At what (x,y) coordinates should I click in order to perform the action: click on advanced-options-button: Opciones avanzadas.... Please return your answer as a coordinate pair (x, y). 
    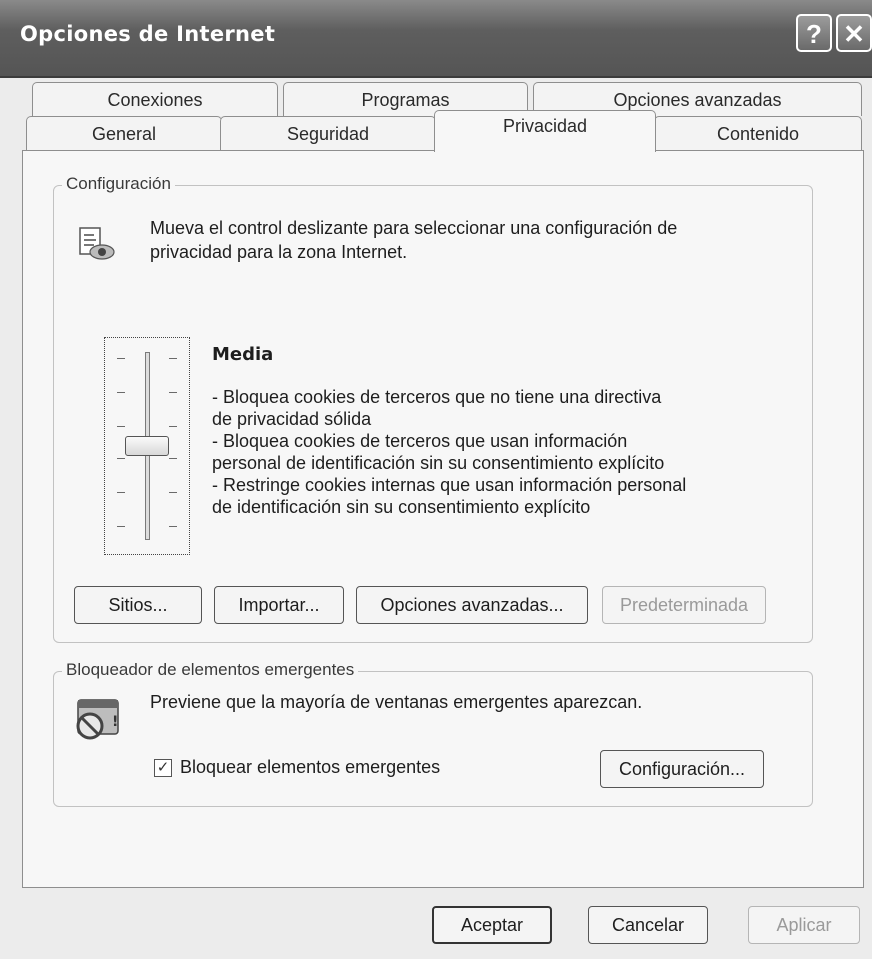
    Looking at the image, I should click on (472, 605).